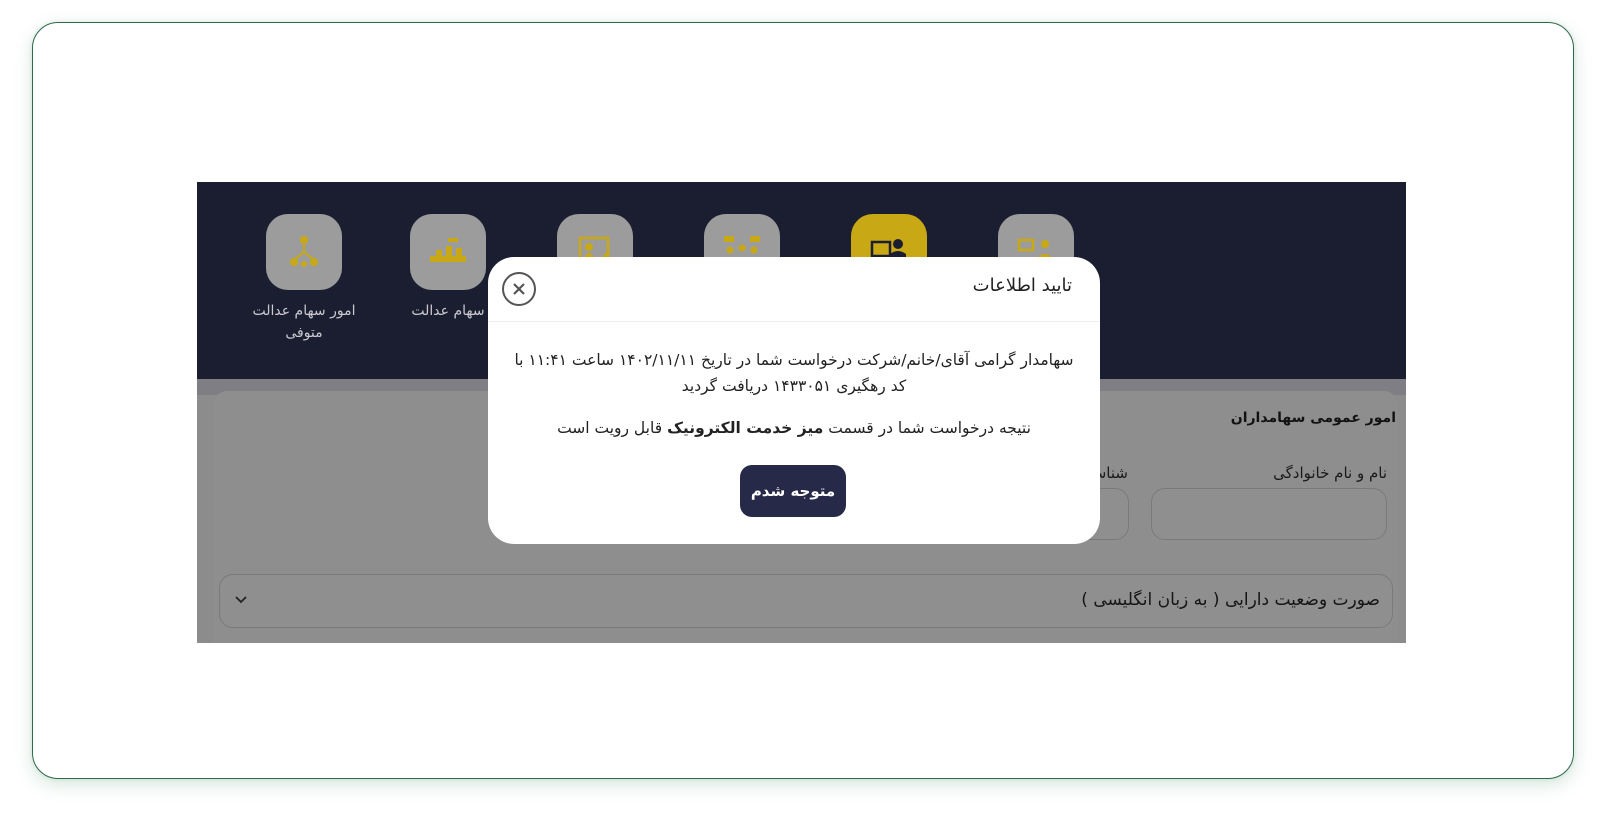 The image size is (1600, 813). I want to click on justice-shares-icon, so click(448, 250).